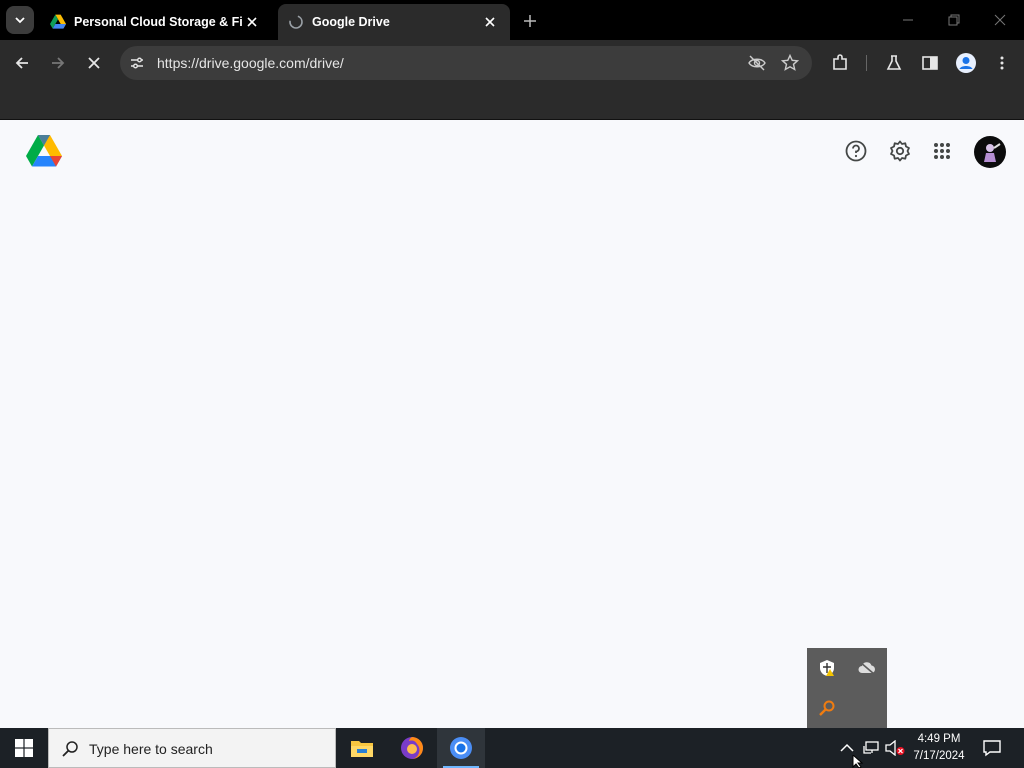  What do you see at coordinates (58, 21) in the screenshot?
I see `drive-icon` at bounding box center [58, 21].